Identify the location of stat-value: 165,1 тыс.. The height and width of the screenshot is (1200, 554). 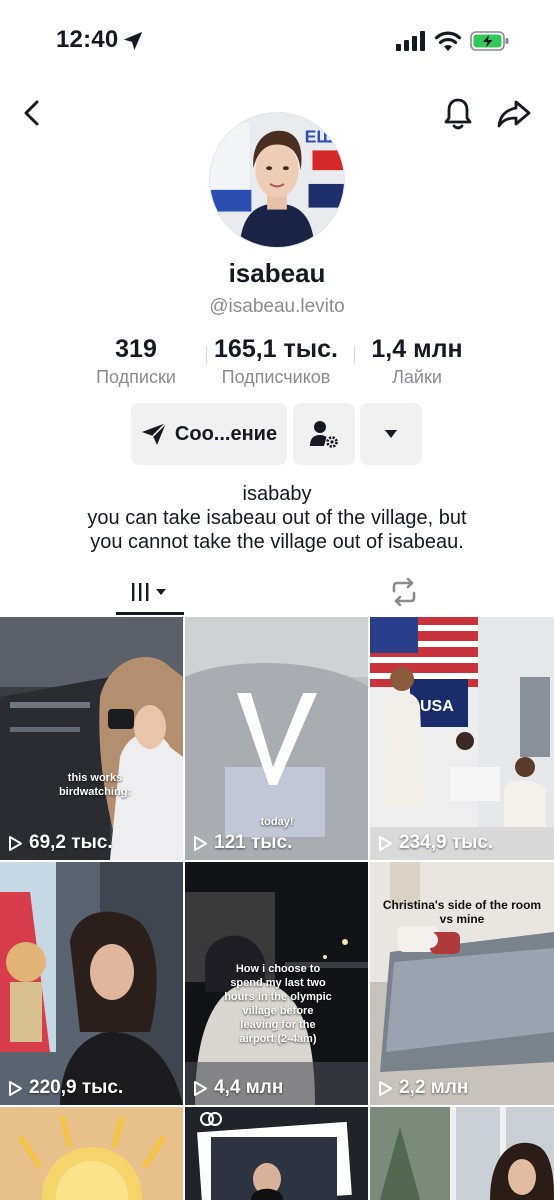
(276, 349).